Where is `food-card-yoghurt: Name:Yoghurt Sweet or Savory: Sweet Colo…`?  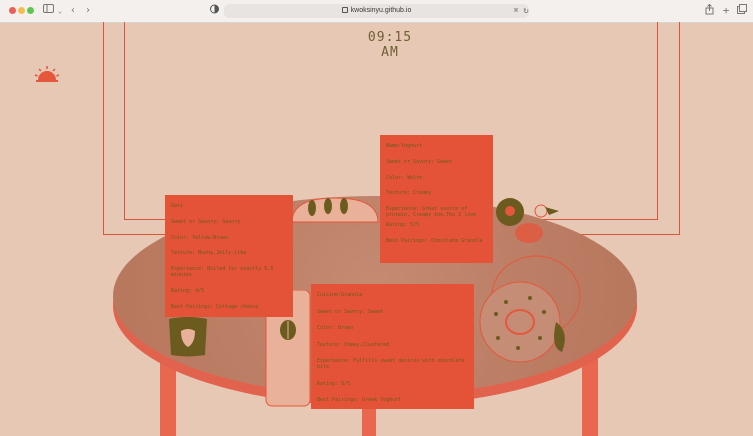 food-card-yoghurt: Name:Yoghurt Sweet or Savory: Sweet Colo… is located at coordinates (436, 199).